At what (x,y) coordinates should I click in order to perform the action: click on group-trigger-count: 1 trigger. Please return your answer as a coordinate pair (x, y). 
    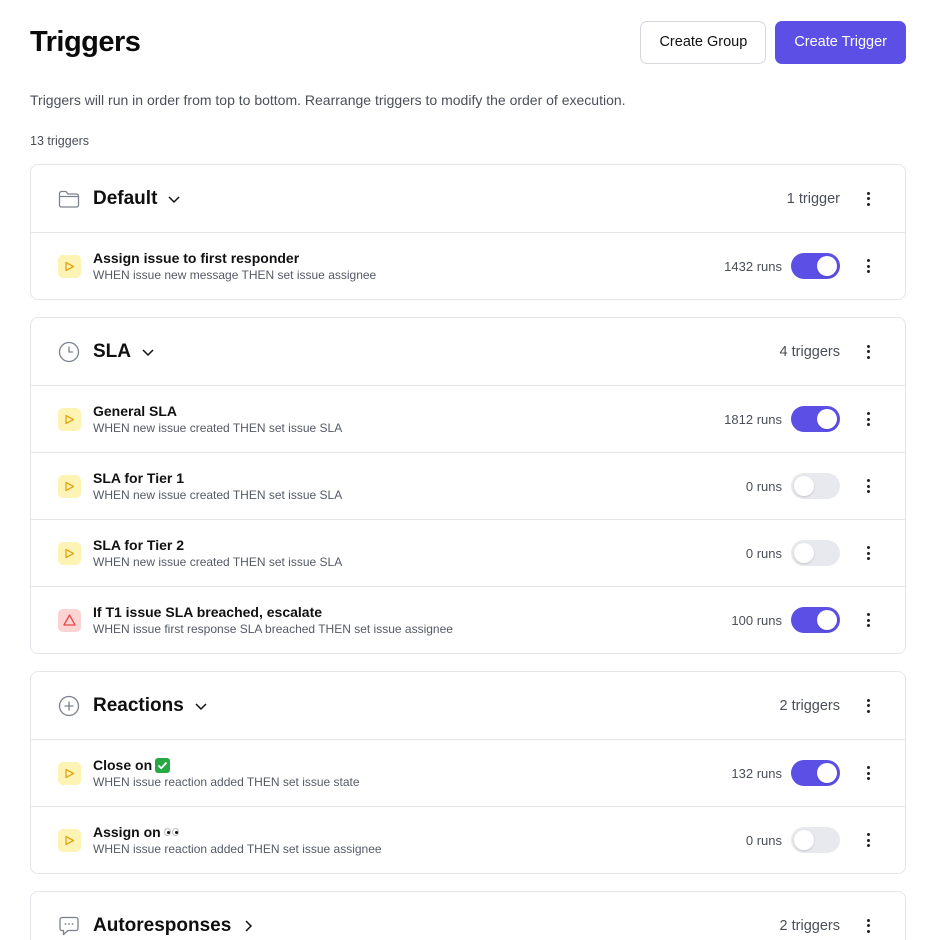
    Looking at the image, I should click on (813, 198).